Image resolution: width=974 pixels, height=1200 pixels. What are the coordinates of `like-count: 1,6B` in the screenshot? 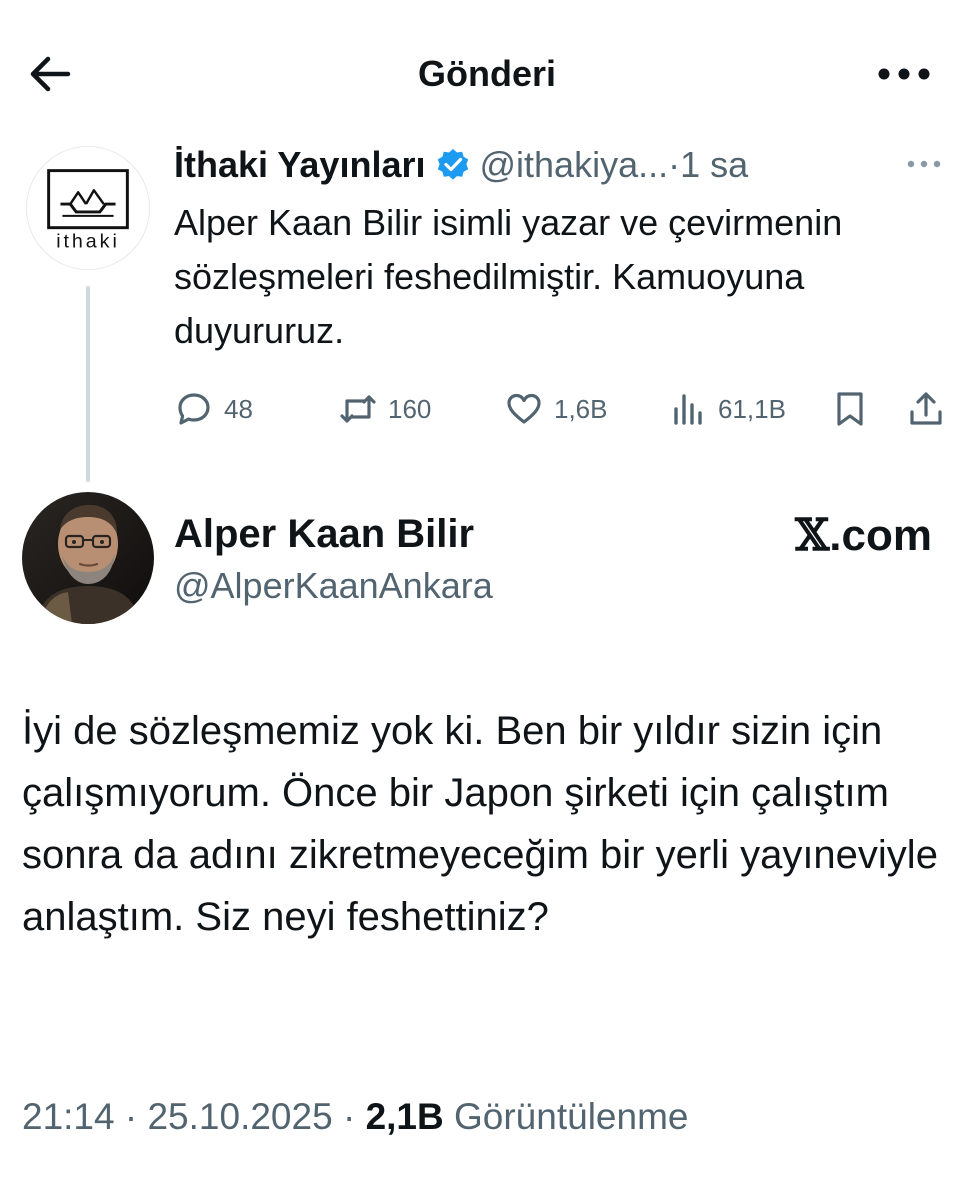 It's located at (581, 408).